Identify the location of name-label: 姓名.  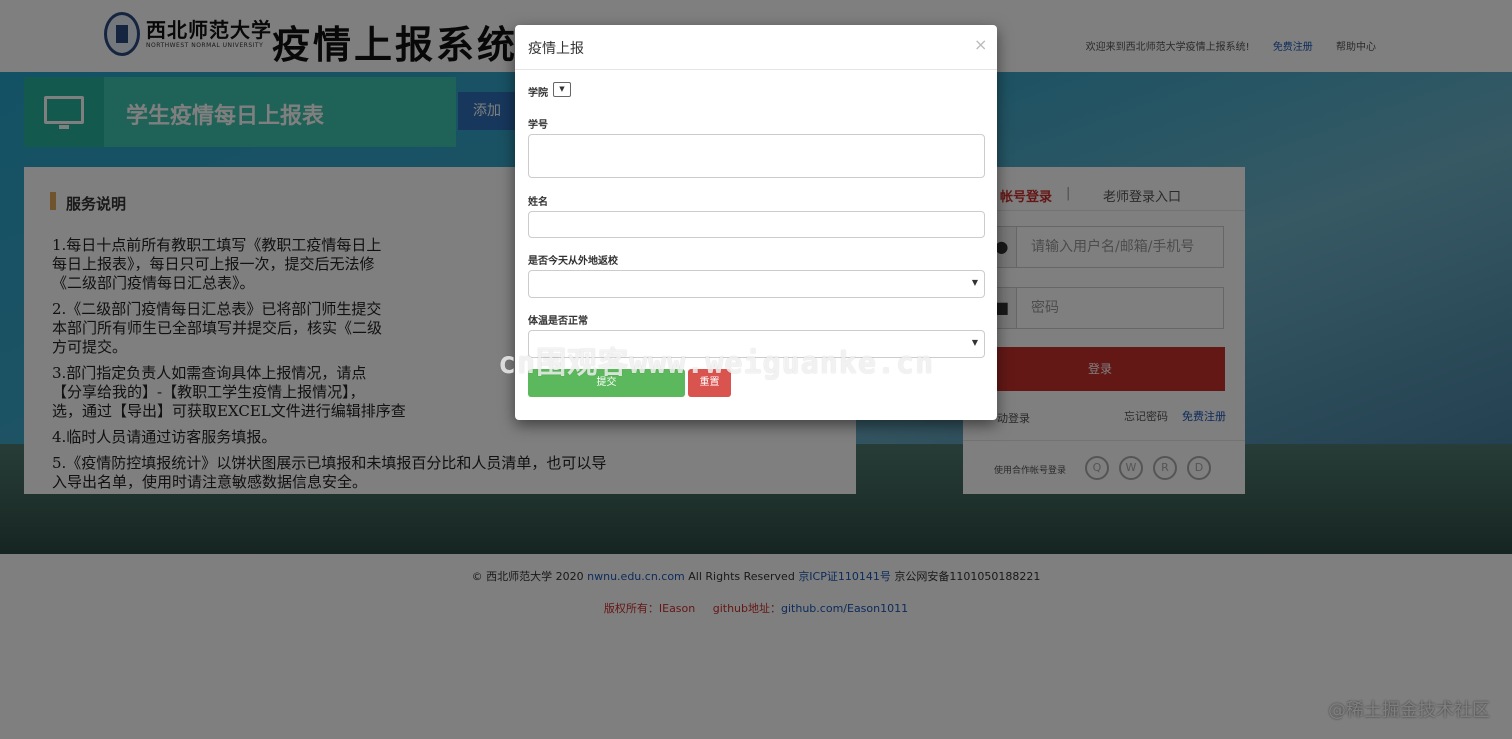
(538, 202).